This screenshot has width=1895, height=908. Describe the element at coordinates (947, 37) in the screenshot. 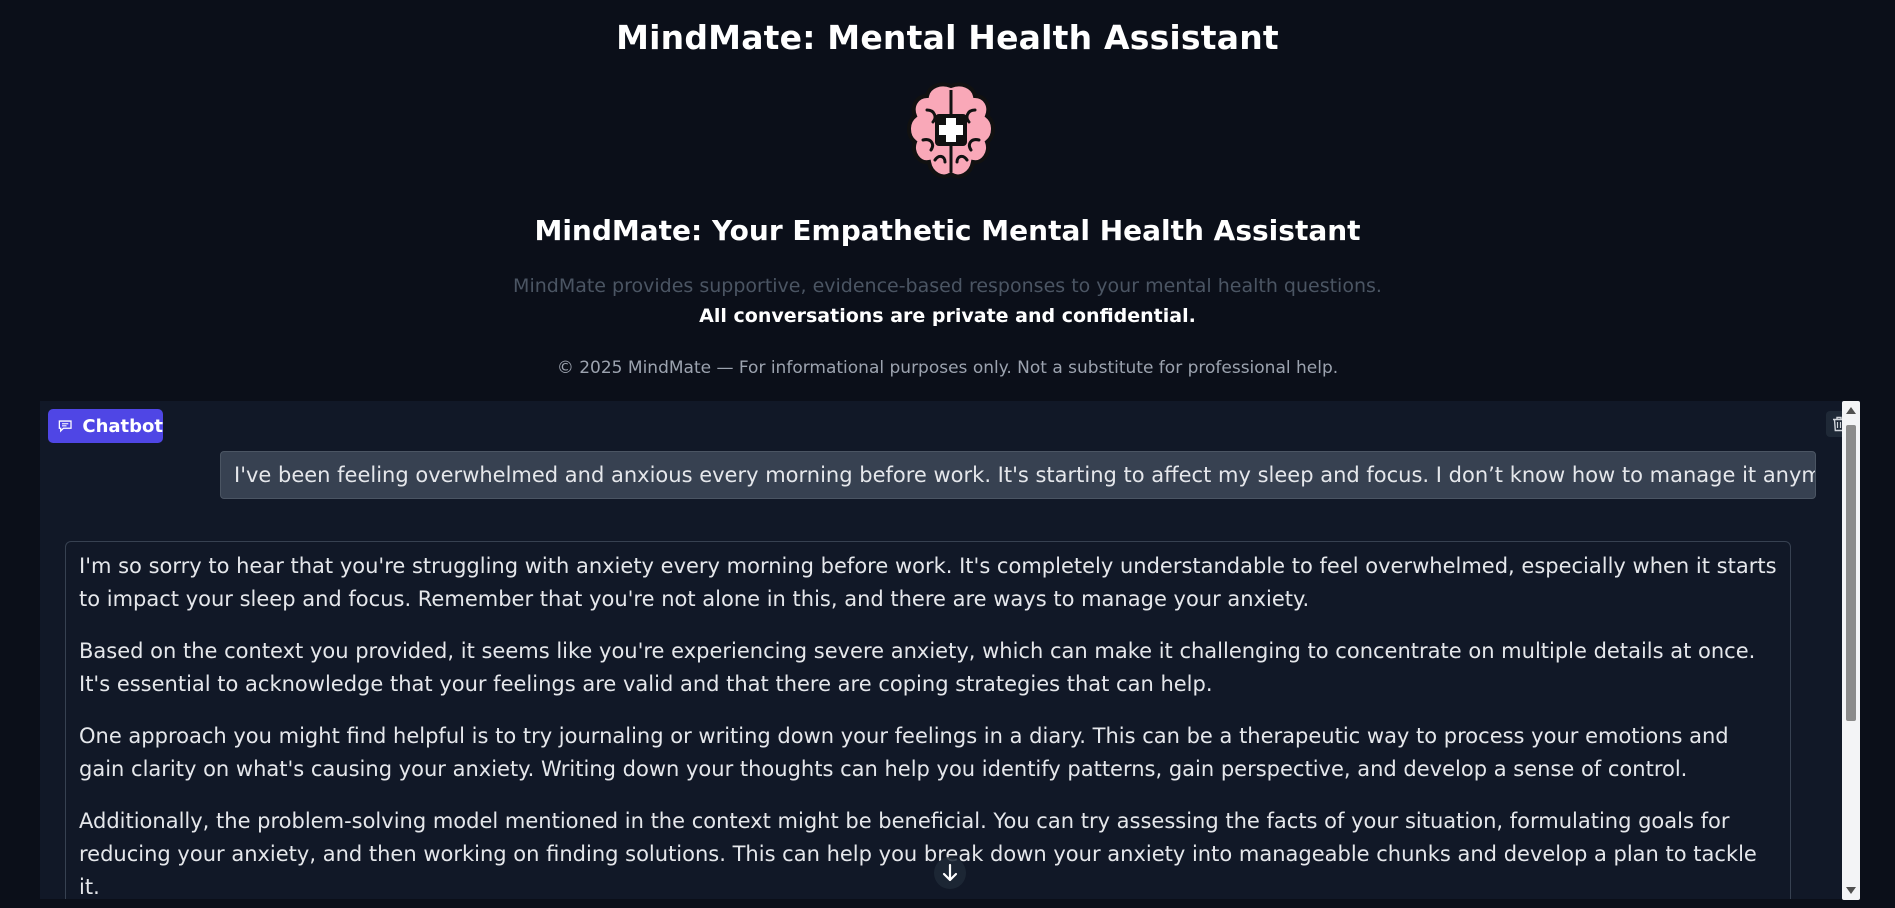

I see `app-title: MindMate: Mental Health Assistant` at that location.